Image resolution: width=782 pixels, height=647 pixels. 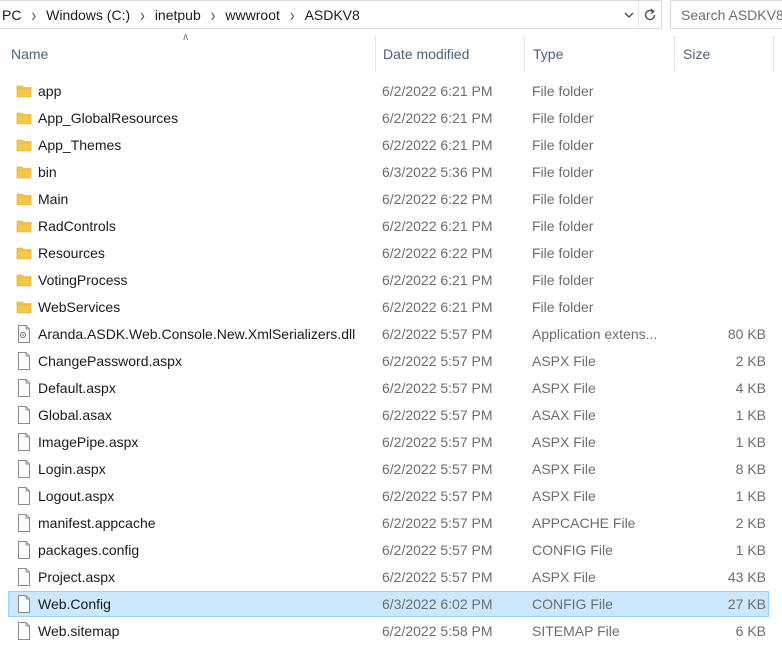 I want to click on file-name: Main, so click(x=53, y=199).